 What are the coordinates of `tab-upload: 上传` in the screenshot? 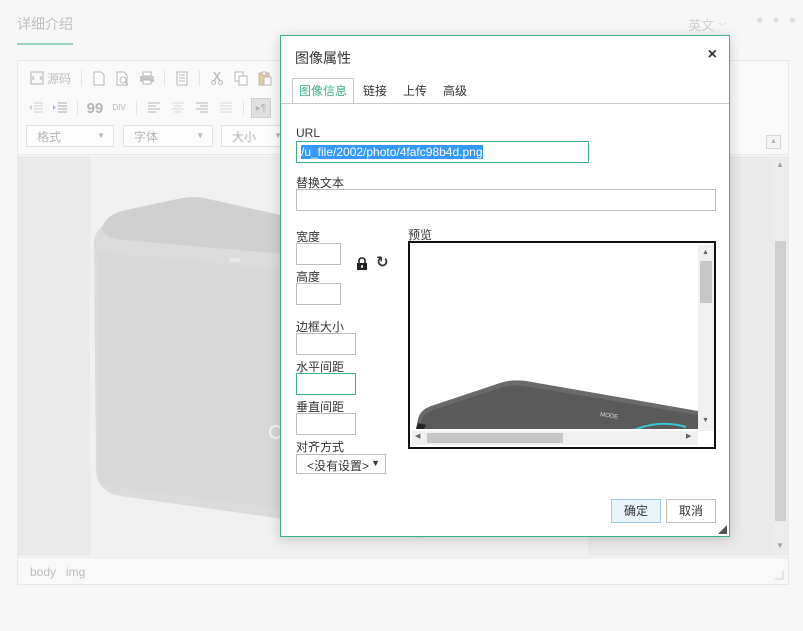 It's located at (415, 91).